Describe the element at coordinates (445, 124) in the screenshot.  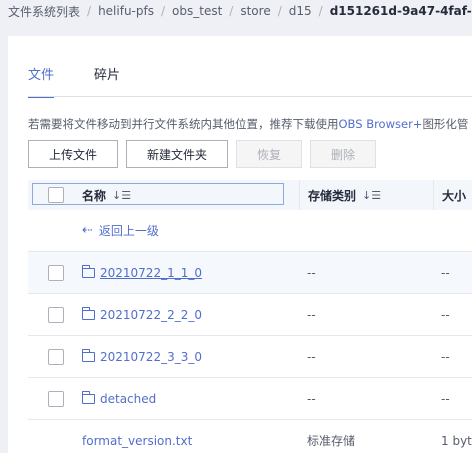
I see `notice-suffix: 图形化管` at that location.